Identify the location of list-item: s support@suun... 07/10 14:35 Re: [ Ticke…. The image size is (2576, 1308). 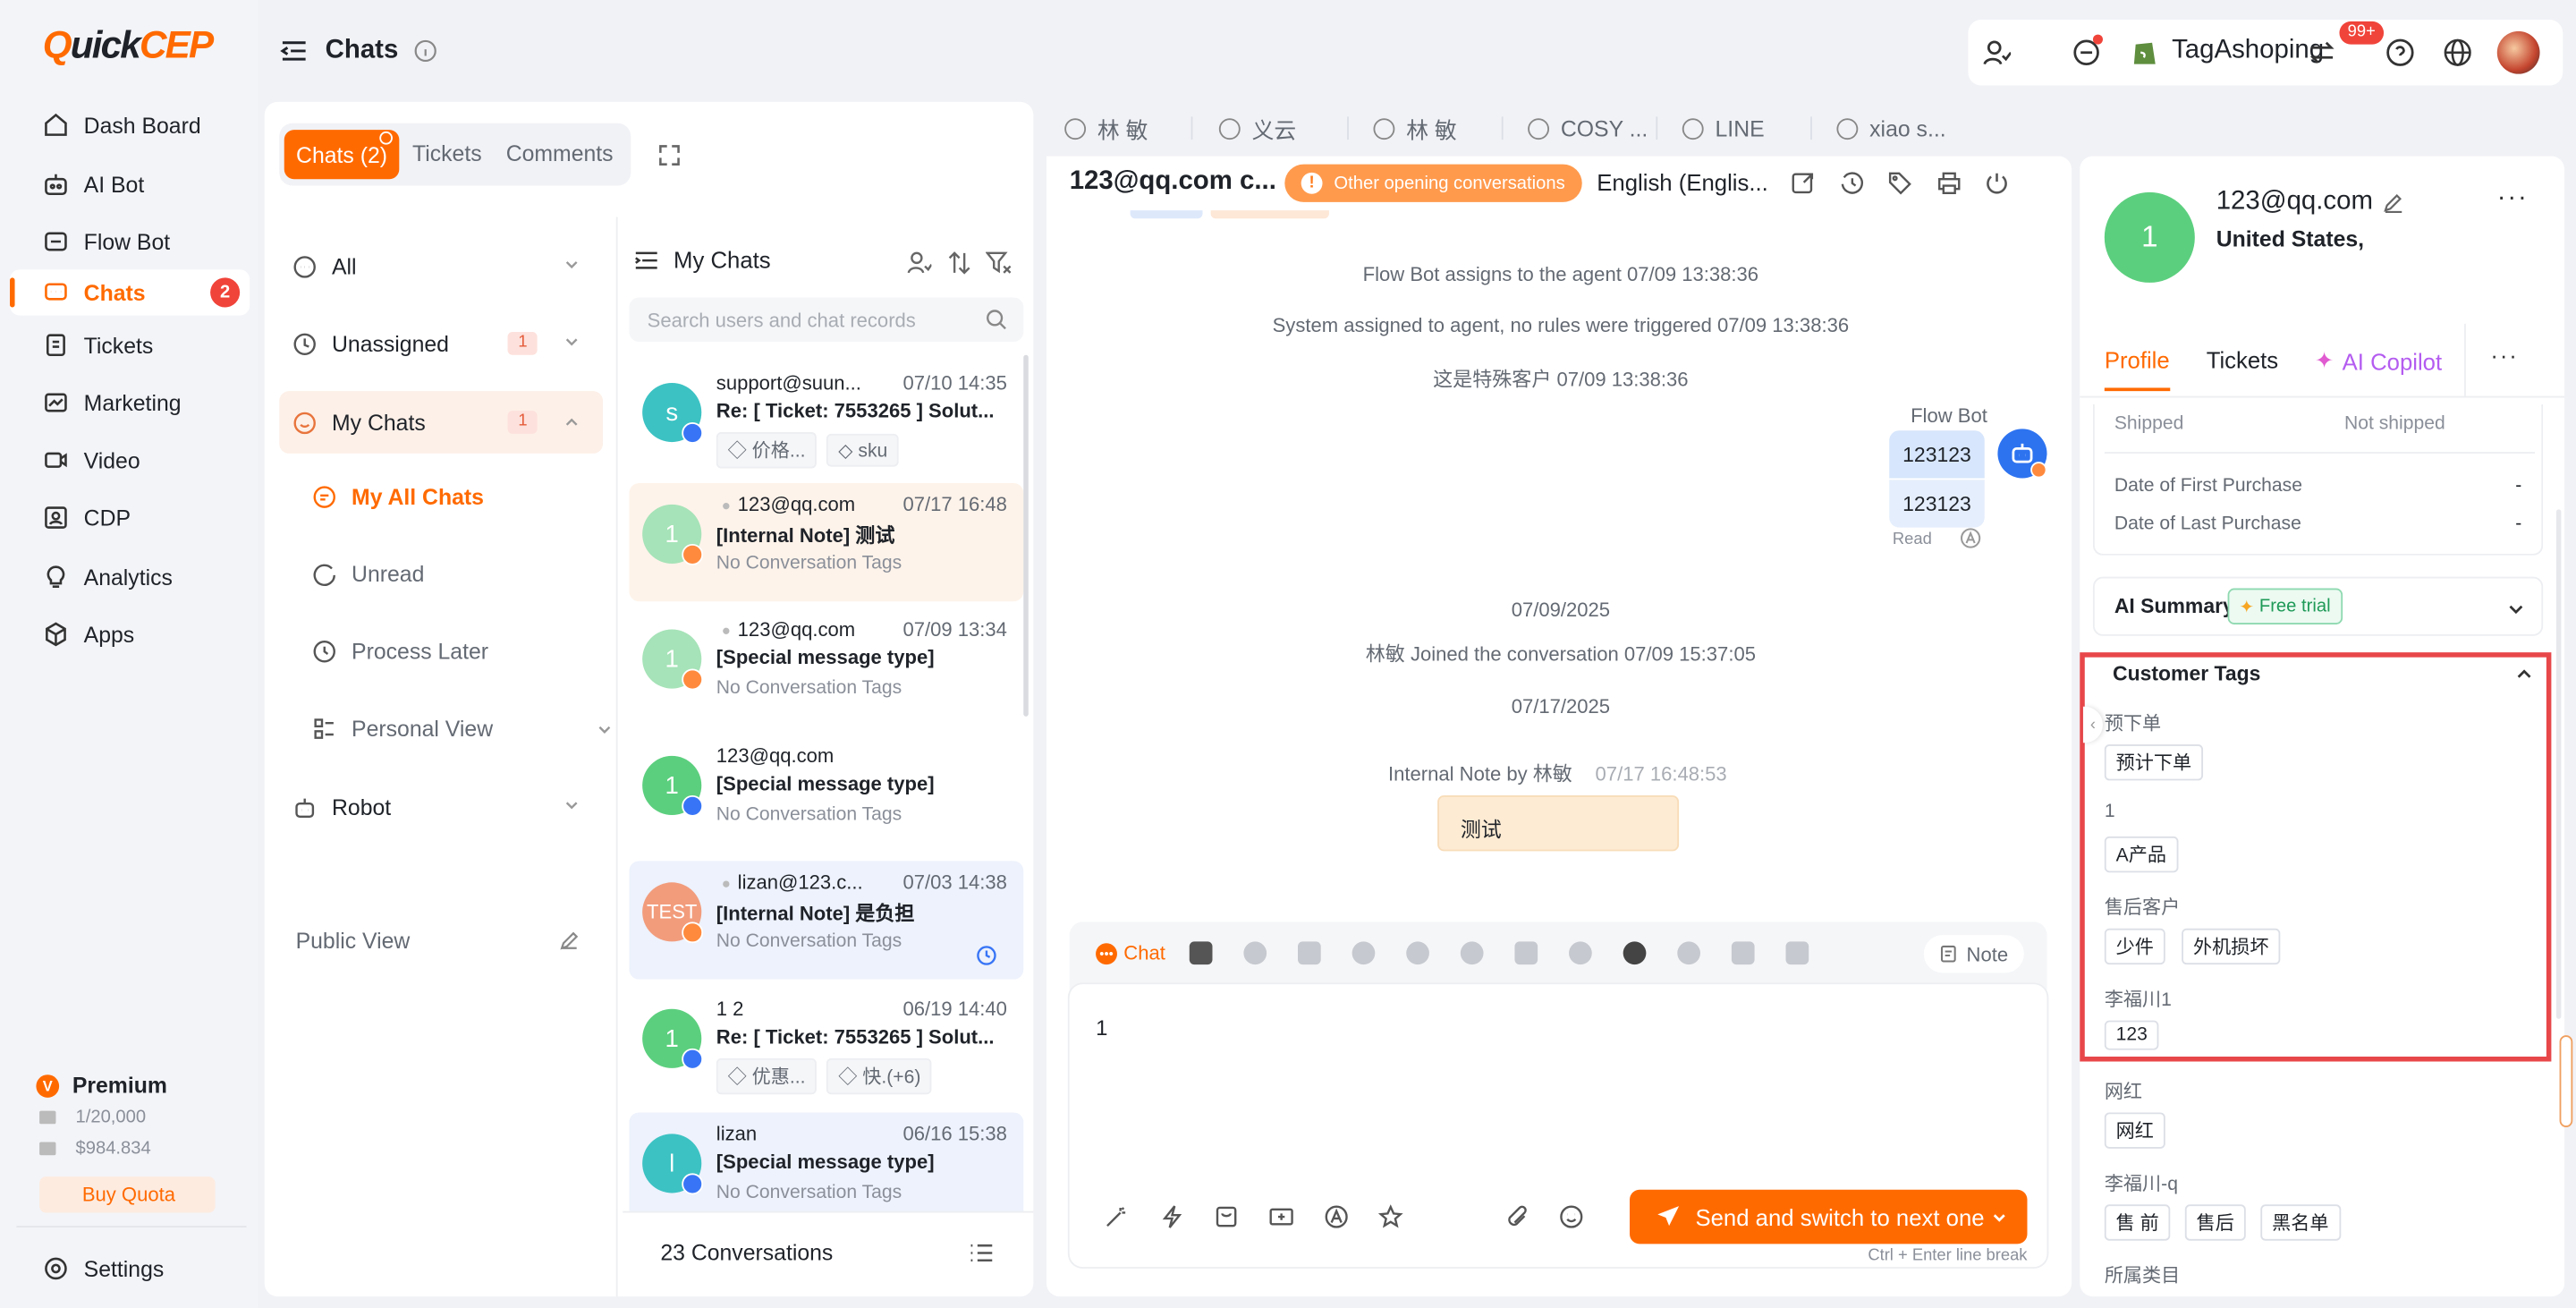
(826, 420).